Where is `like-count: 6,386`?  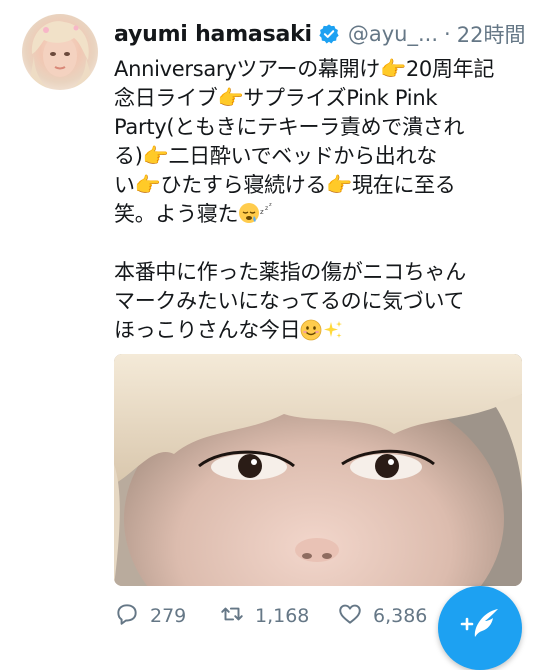
like-count: 6,386 is located at coordinates (400, 616).